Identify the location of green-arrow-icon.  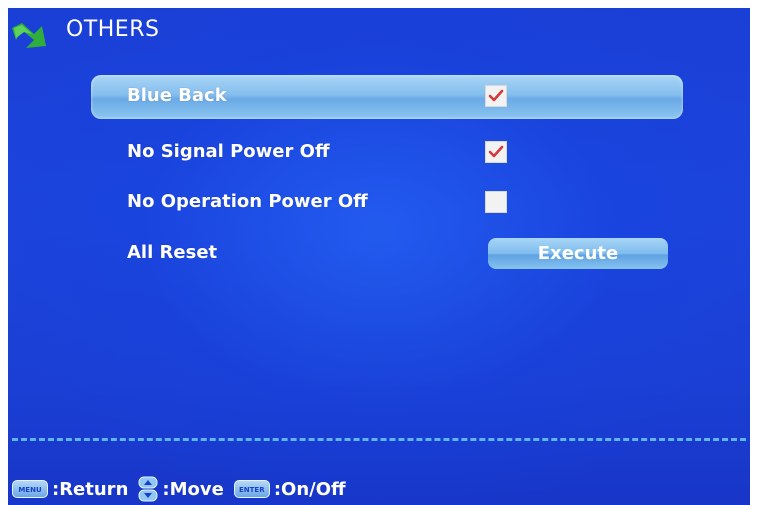
(29, 35).